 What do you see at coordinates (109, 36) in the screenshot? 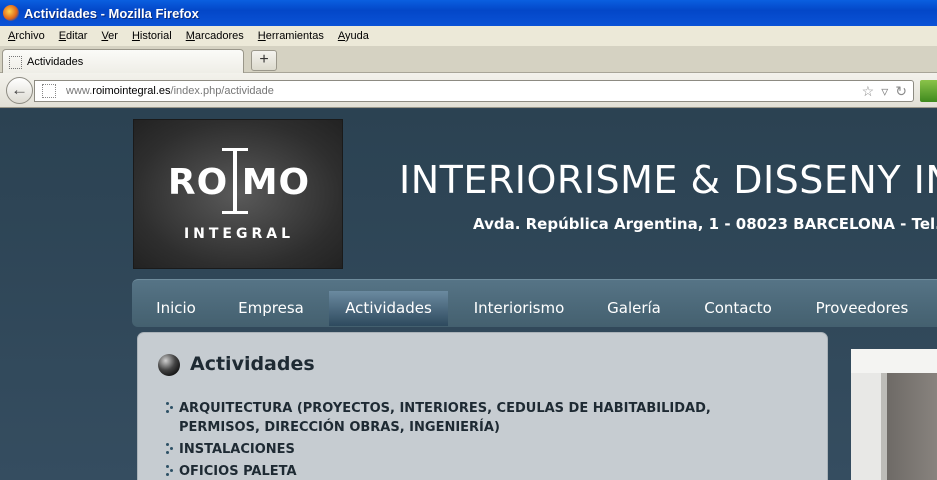
I see `menu-ver: Ver` at bounding box center [109, 36].